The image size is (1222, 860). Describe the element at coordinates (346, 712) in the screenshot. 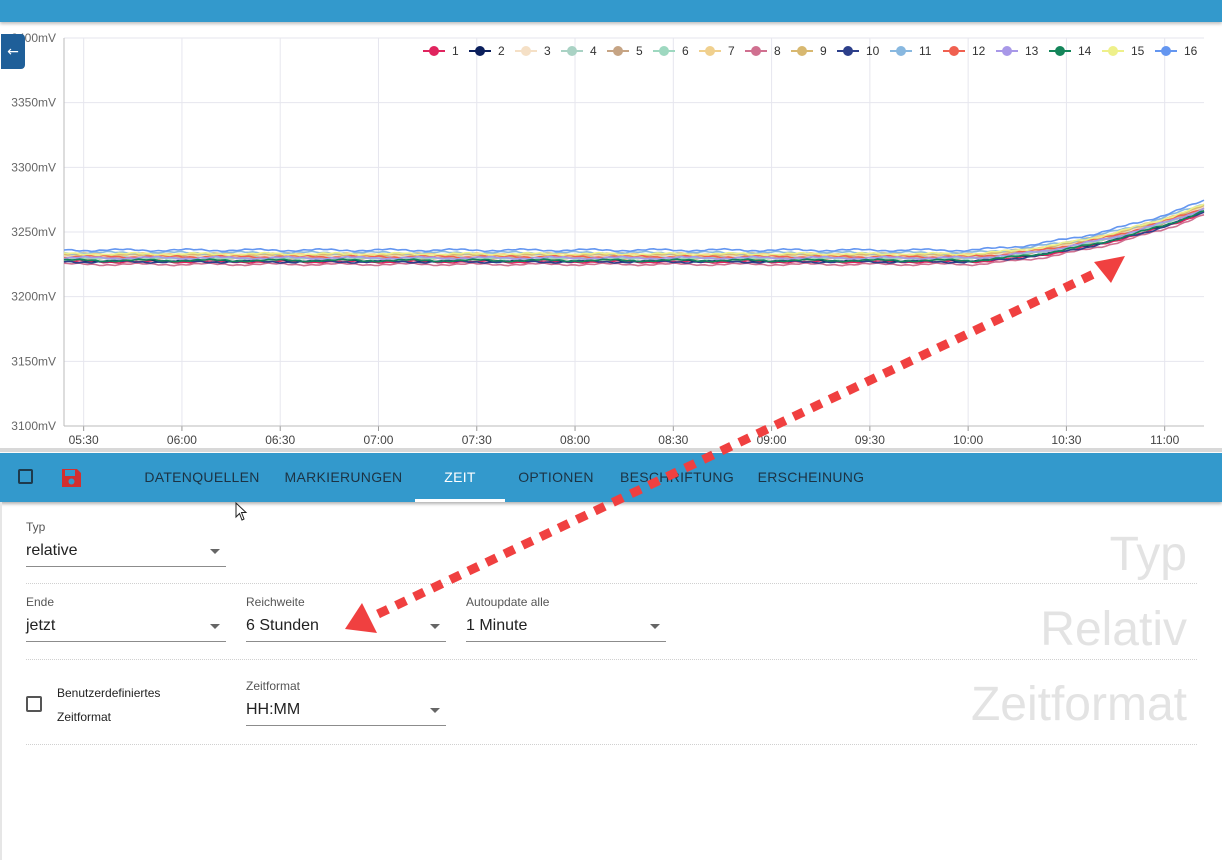

I see `zeitformat-dropdown: HH:MM` at that location.